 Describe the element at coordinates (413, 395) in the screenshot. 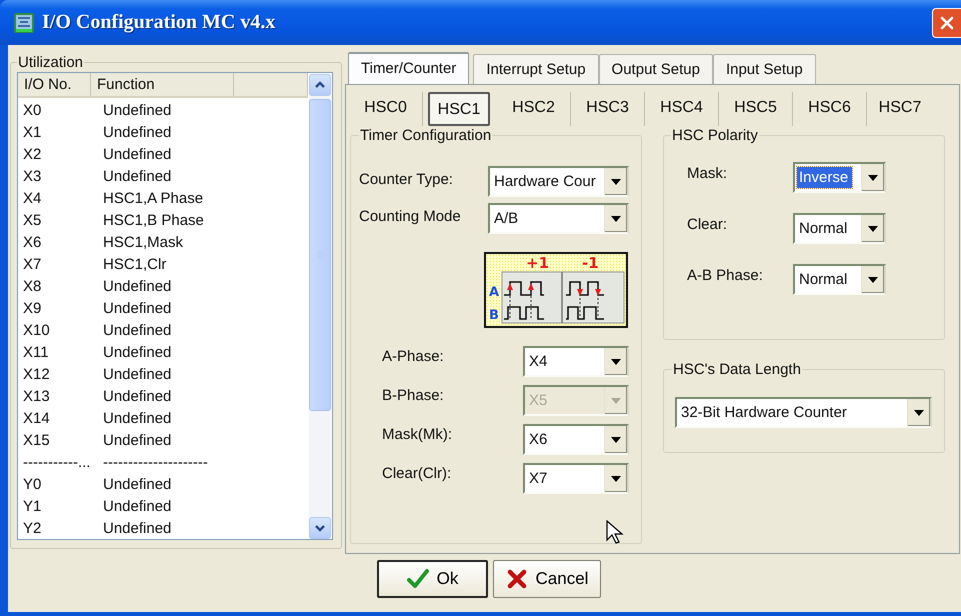

I see `field-label: B-Phase:` at that location.